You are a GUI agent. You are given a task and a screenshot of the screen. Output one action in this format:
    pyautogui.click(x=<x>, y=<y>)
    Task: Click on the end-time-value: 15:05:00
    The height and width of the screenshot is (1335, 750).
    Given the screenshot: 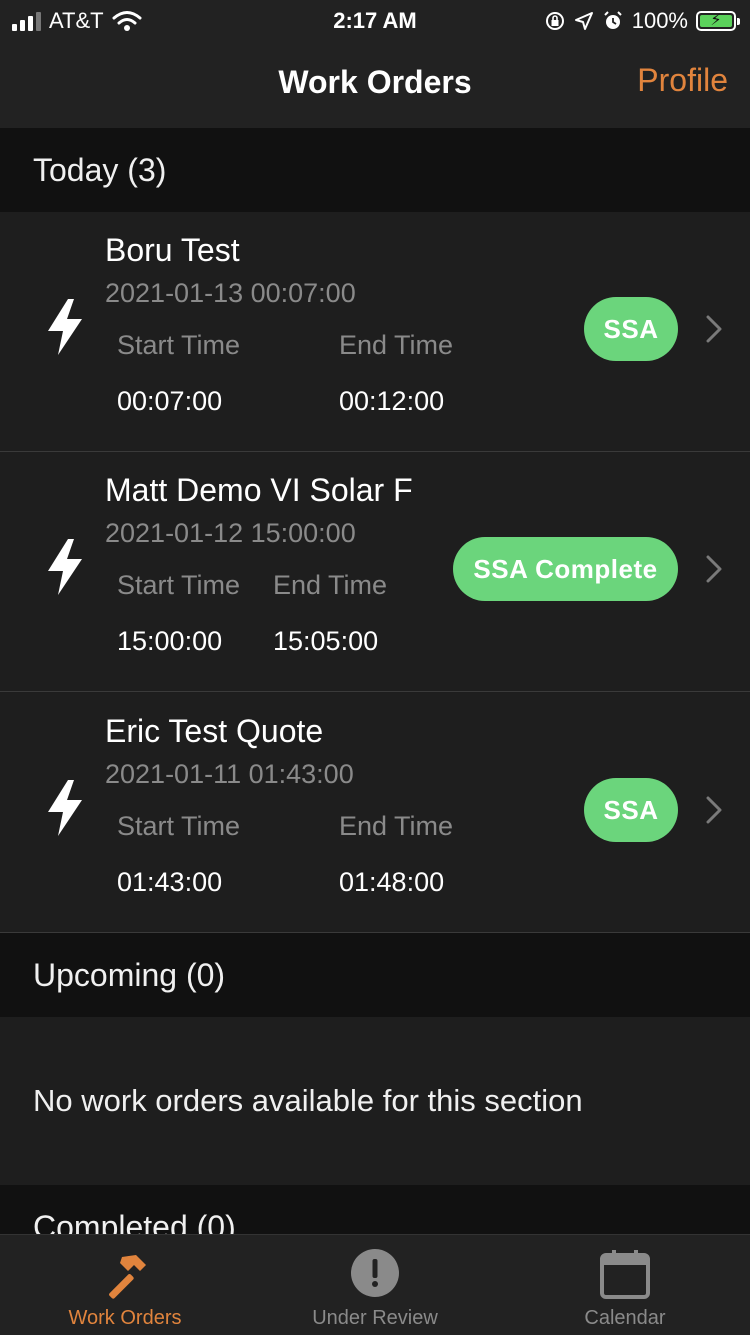 What is the action you would take?
    pyautogui.click(x=326, y=641)
    